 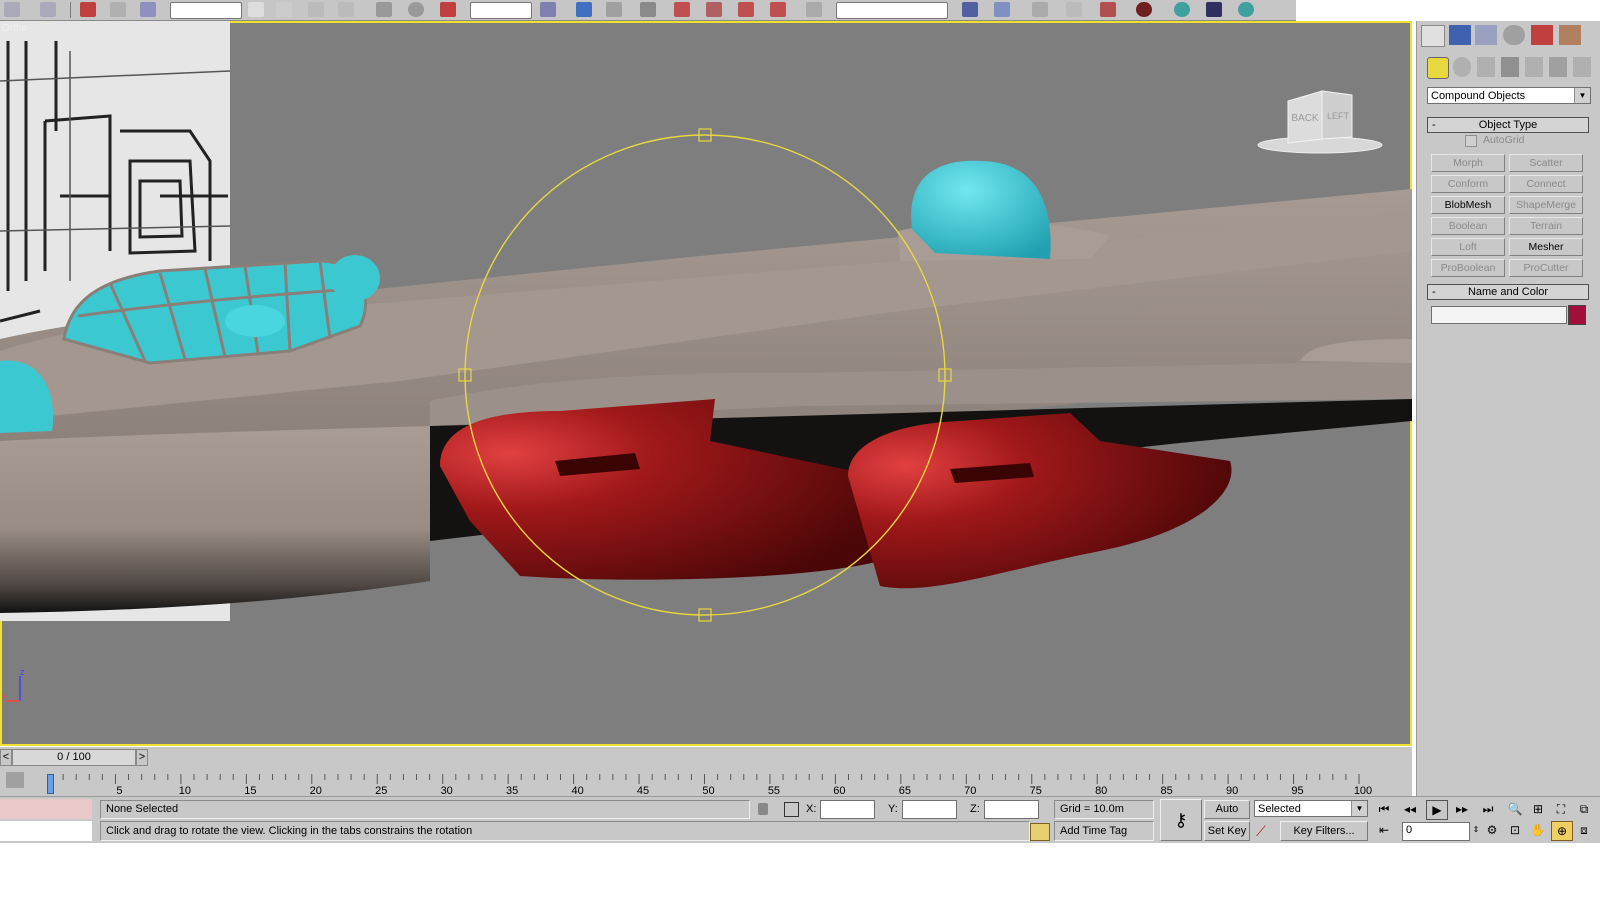 I want to click on snap-icon, so click(x=648, y=9).